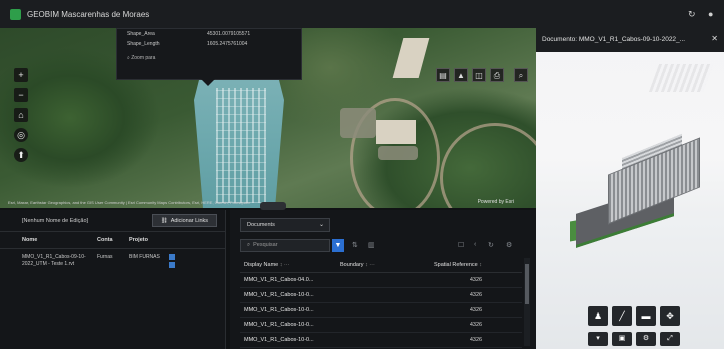  What do you see at coordinates (172, 265) in the screenshot?
I see `delete-icon` at bounding box center [172, 265].